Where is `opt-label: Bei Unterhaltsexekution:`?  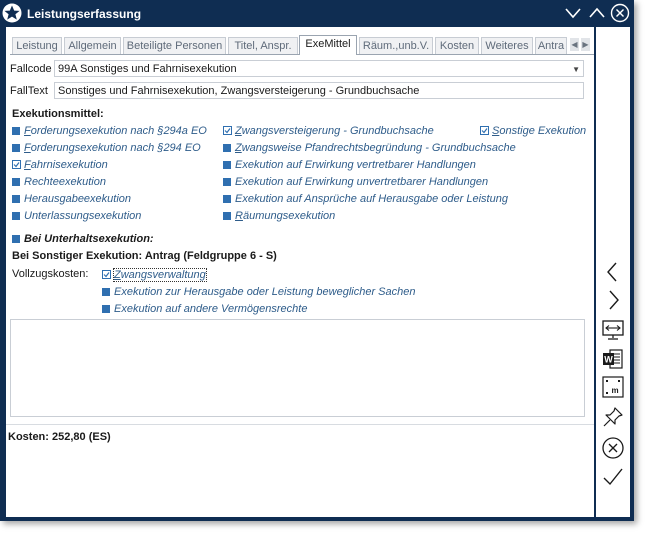
opt-label: Bei Unterhaltsexekution: is located at coordinates (89, 239).